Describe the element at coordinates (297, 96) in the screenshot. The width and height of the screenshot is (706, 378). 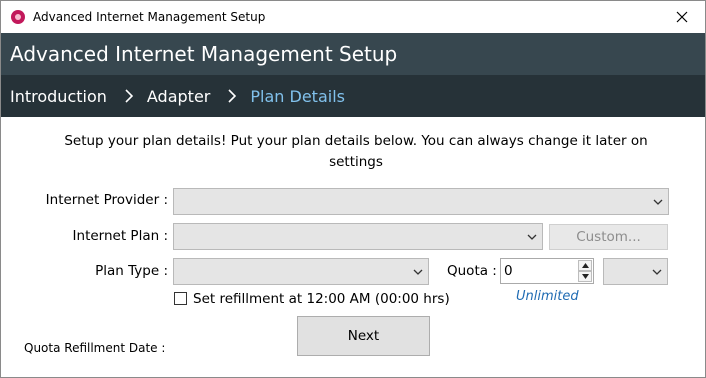
I see `breadcrumb-step-plan-details: Plan Details` at that location.